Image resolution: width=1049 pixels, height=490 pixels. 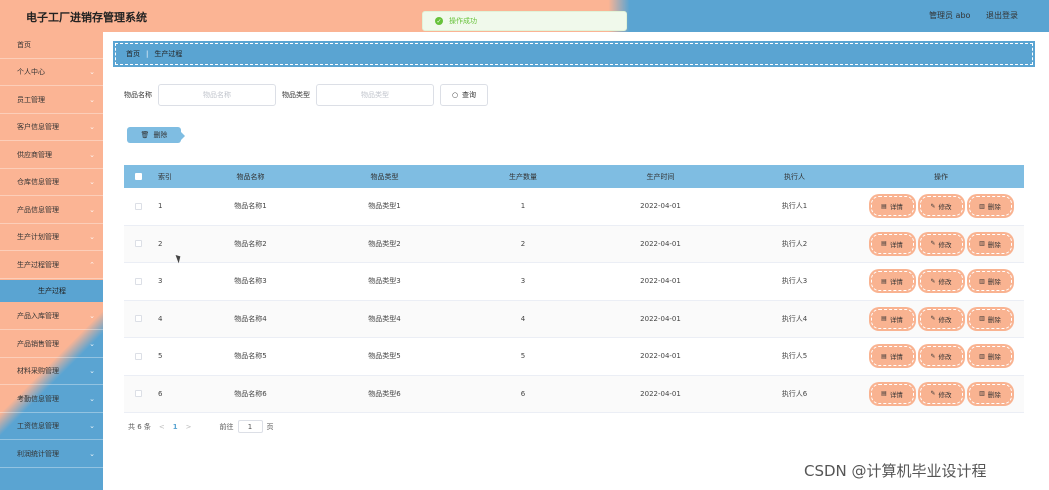 I want to click on sidebar-item-salary: 工资信息管理 ⌄, so click(x=51, y=426).